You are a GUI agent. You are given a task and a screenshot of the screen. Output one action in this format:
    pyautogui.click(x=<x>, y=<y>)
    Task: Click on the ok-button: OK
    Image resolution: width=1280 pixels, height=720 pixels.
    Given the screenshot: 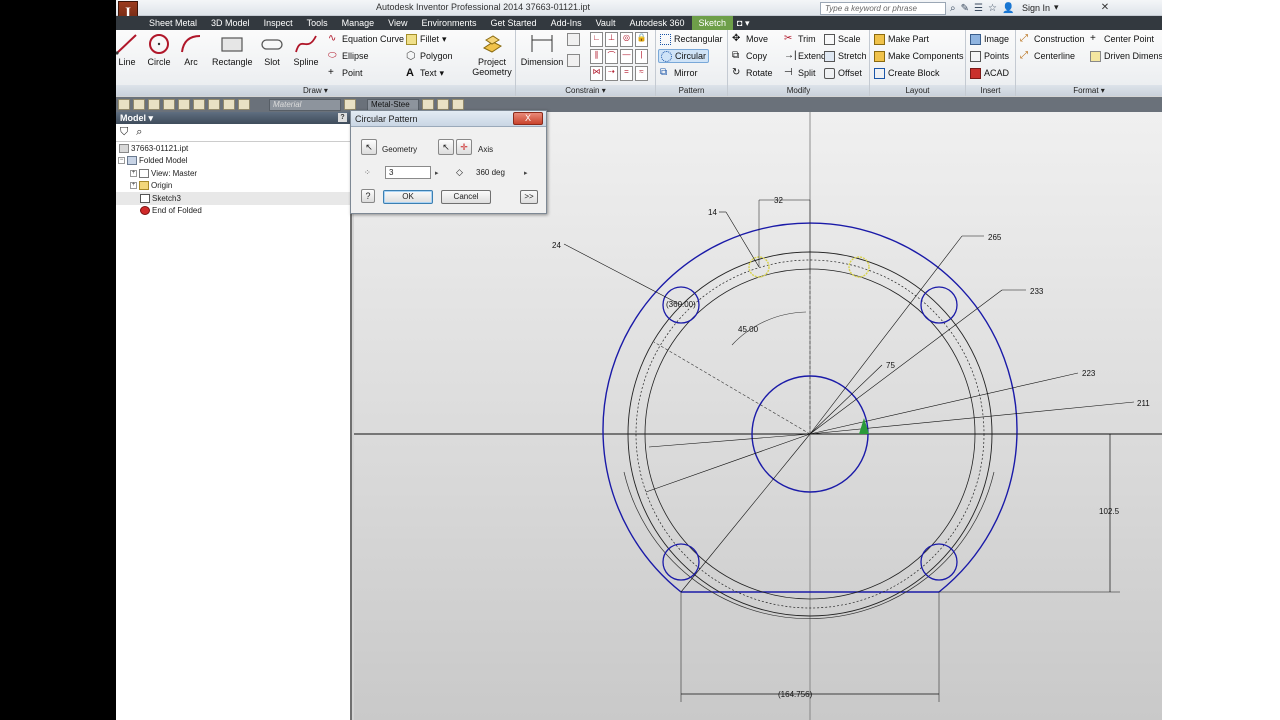 What is the action you would take?
    pyautogui.click(x=408, y=197)
    